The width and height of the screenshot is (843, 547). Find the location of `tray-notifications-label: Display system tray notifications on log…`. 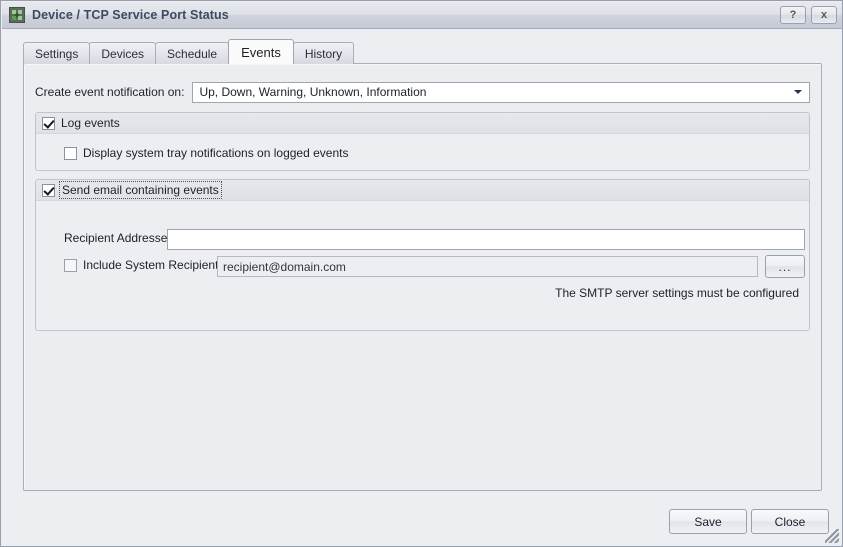

tray-notifications-label: Display system tray notifications on log… is located at coordinates (215, 153).